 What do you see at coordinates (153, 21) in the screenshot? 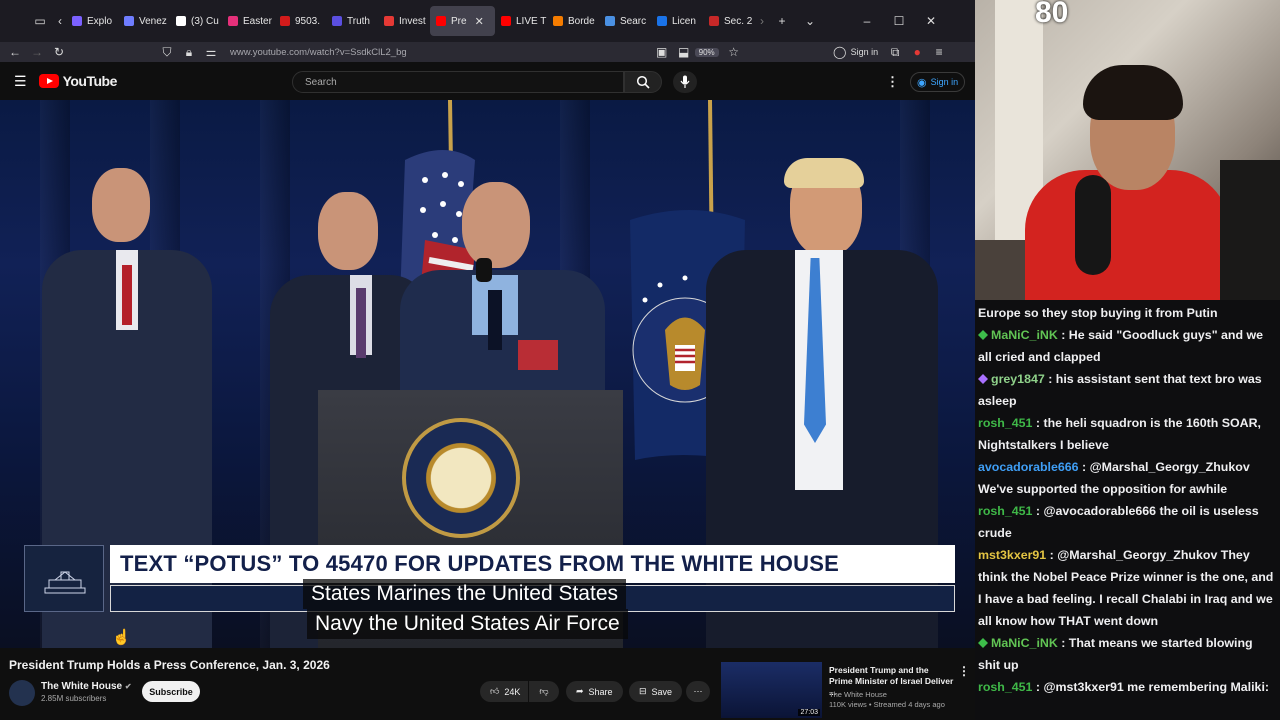
I see `tab-label: Venez` at bounding box center [153, 21].